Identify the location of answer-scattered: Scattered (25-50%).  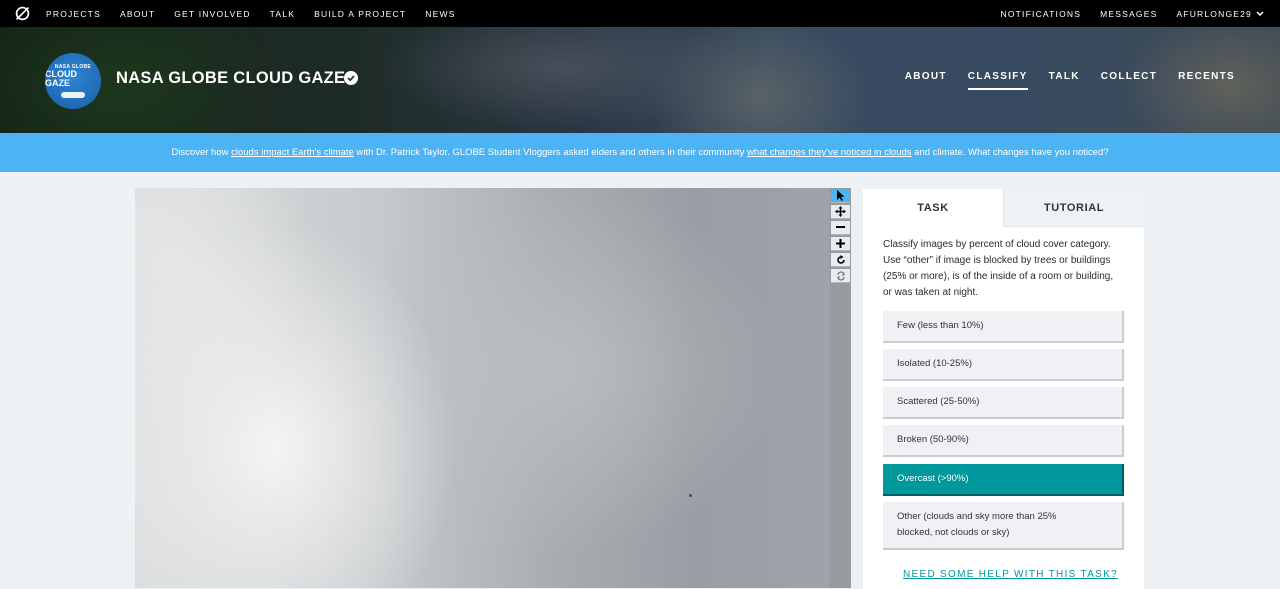
(1003, 403).